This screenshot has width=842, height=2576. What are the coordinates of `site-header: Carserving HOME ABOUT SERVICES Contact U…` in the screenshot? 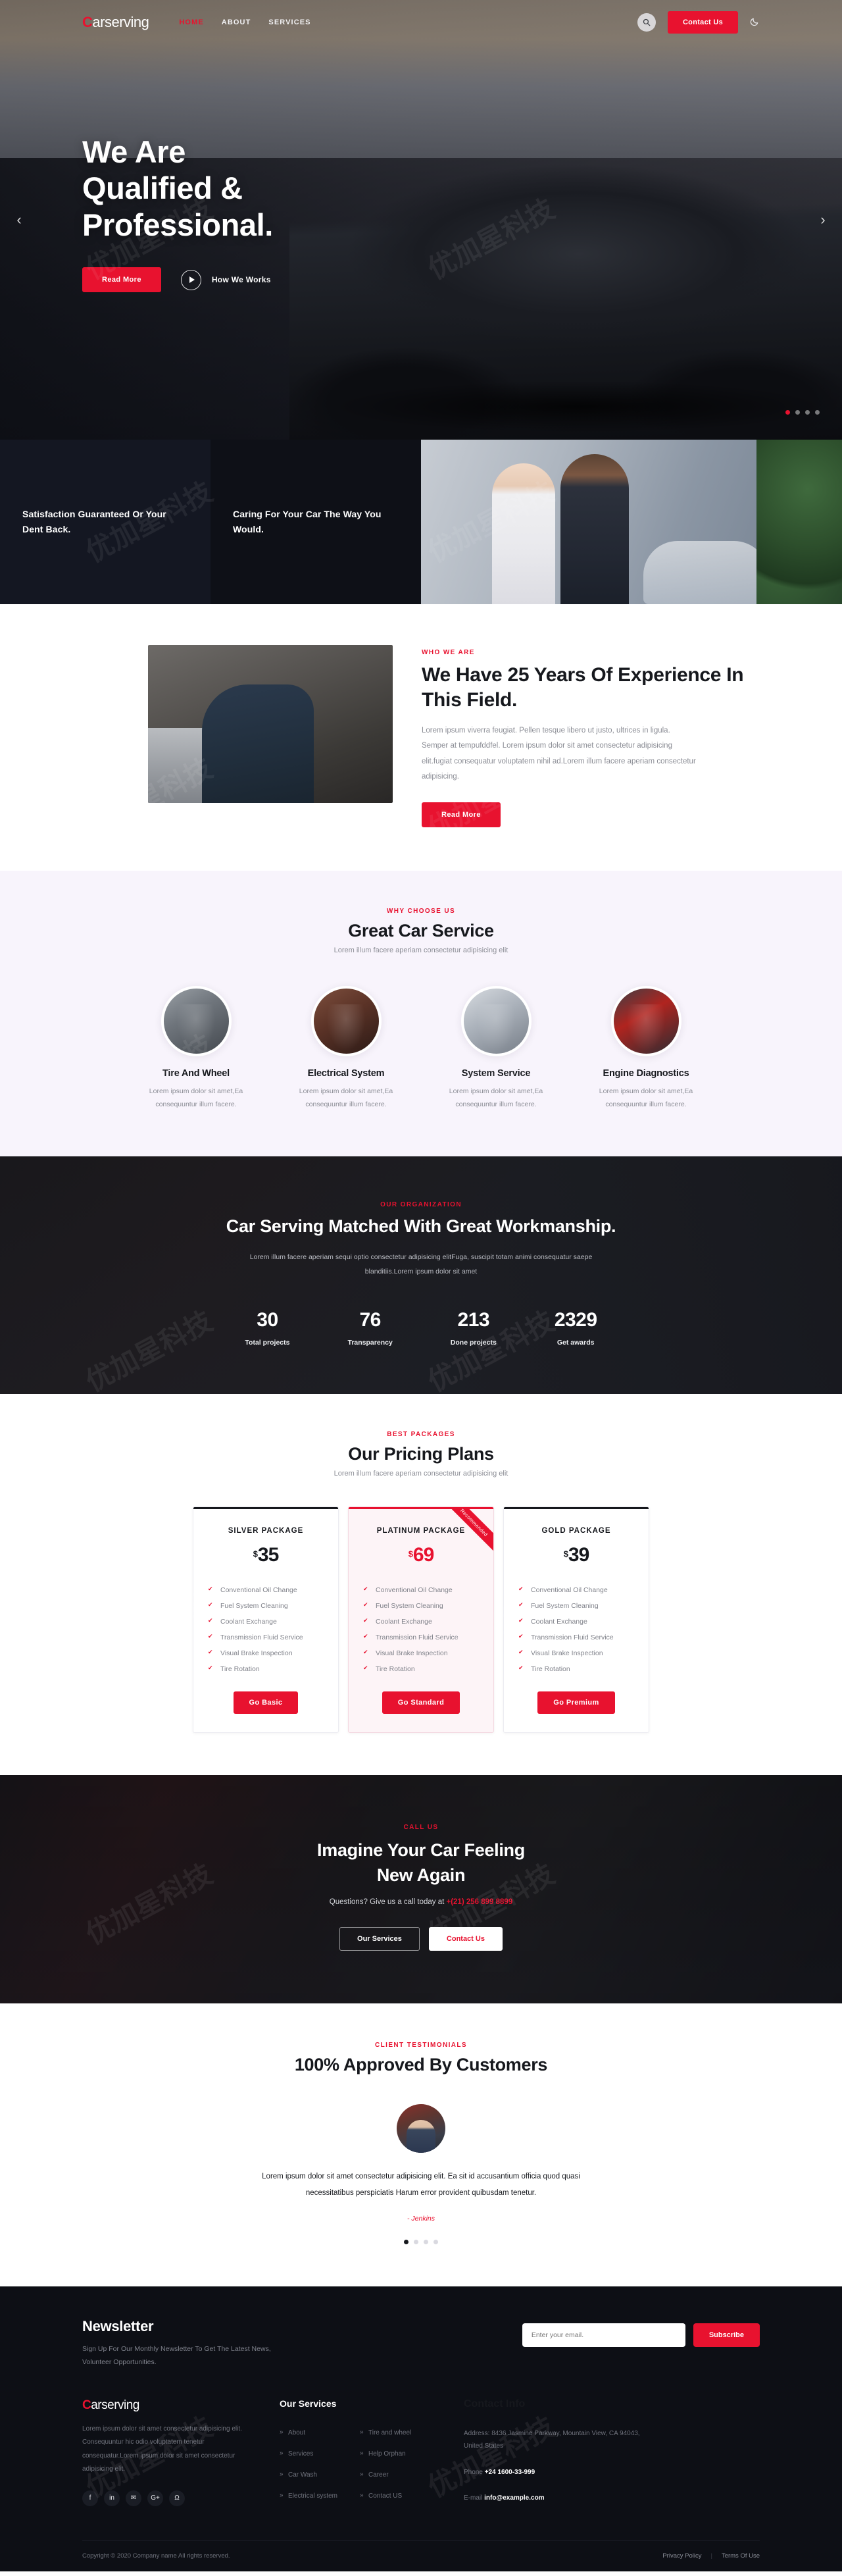 It's located at (421, 22).